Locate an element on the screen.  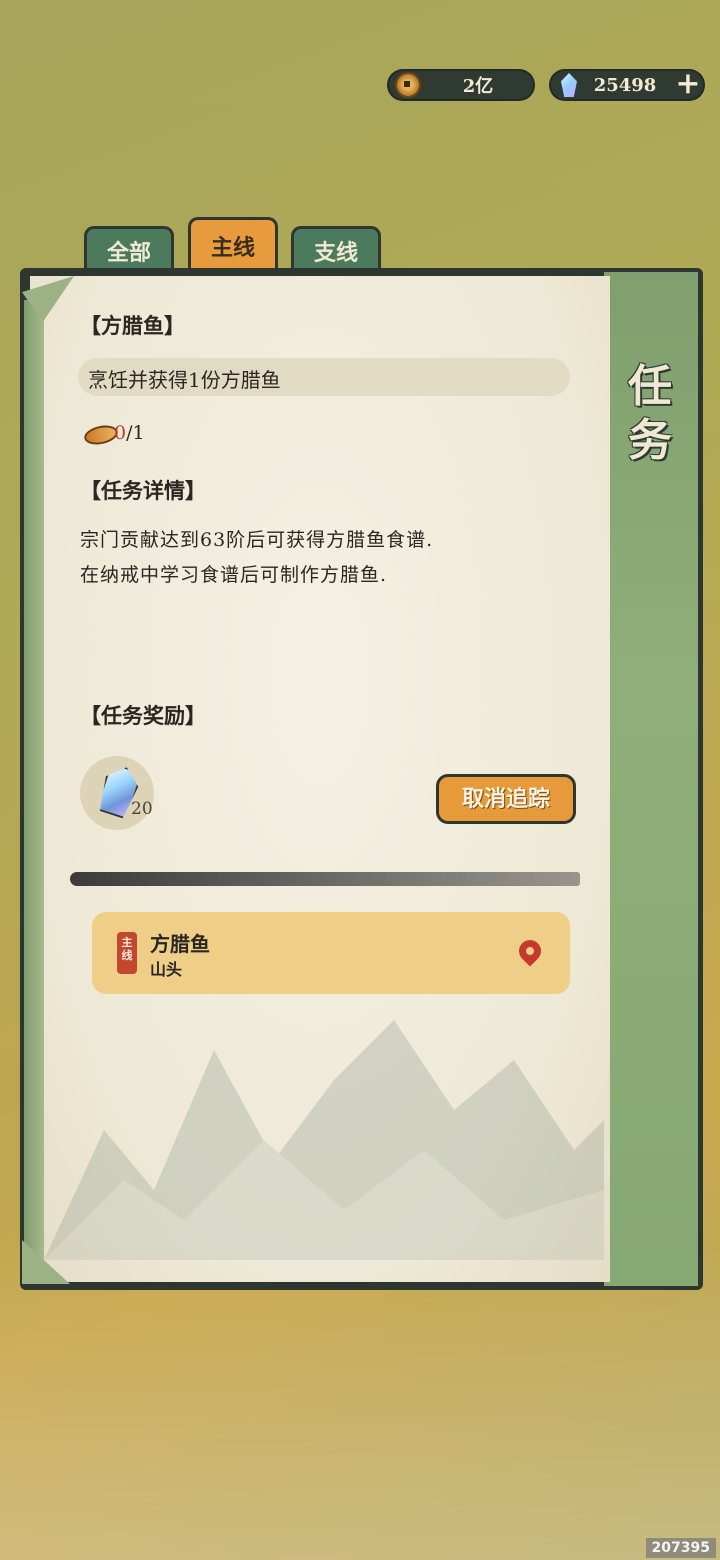
details-line-1: 宗门贡献达到63阶后可获得方腊鱼食谱. is located at coordinates (257, 540).